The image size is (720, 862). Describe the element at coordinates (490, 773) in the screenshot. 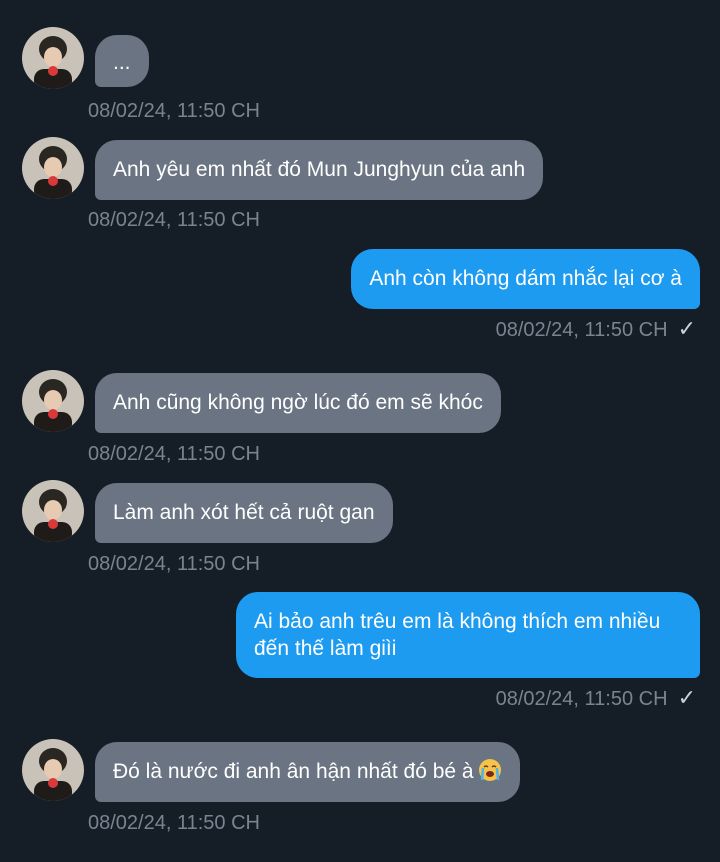

I see `loudly-crying-face-emoji` at that location.